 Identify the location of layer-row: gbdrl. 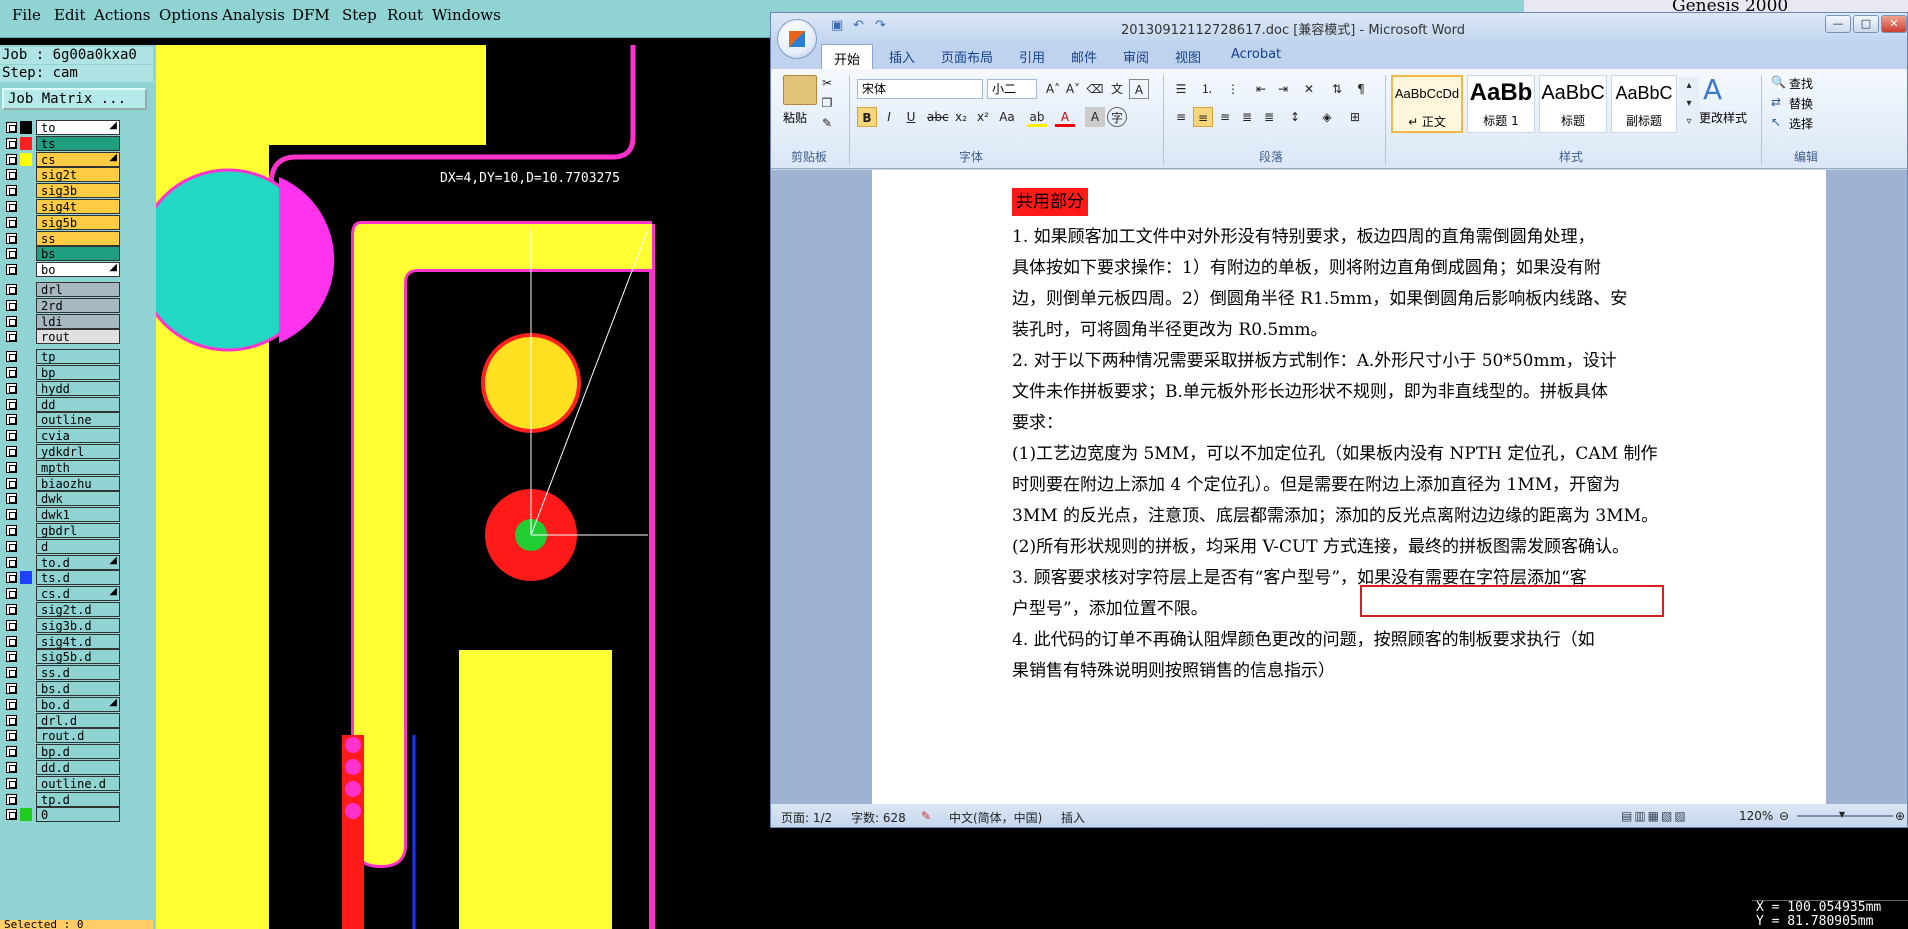
(62, 530).